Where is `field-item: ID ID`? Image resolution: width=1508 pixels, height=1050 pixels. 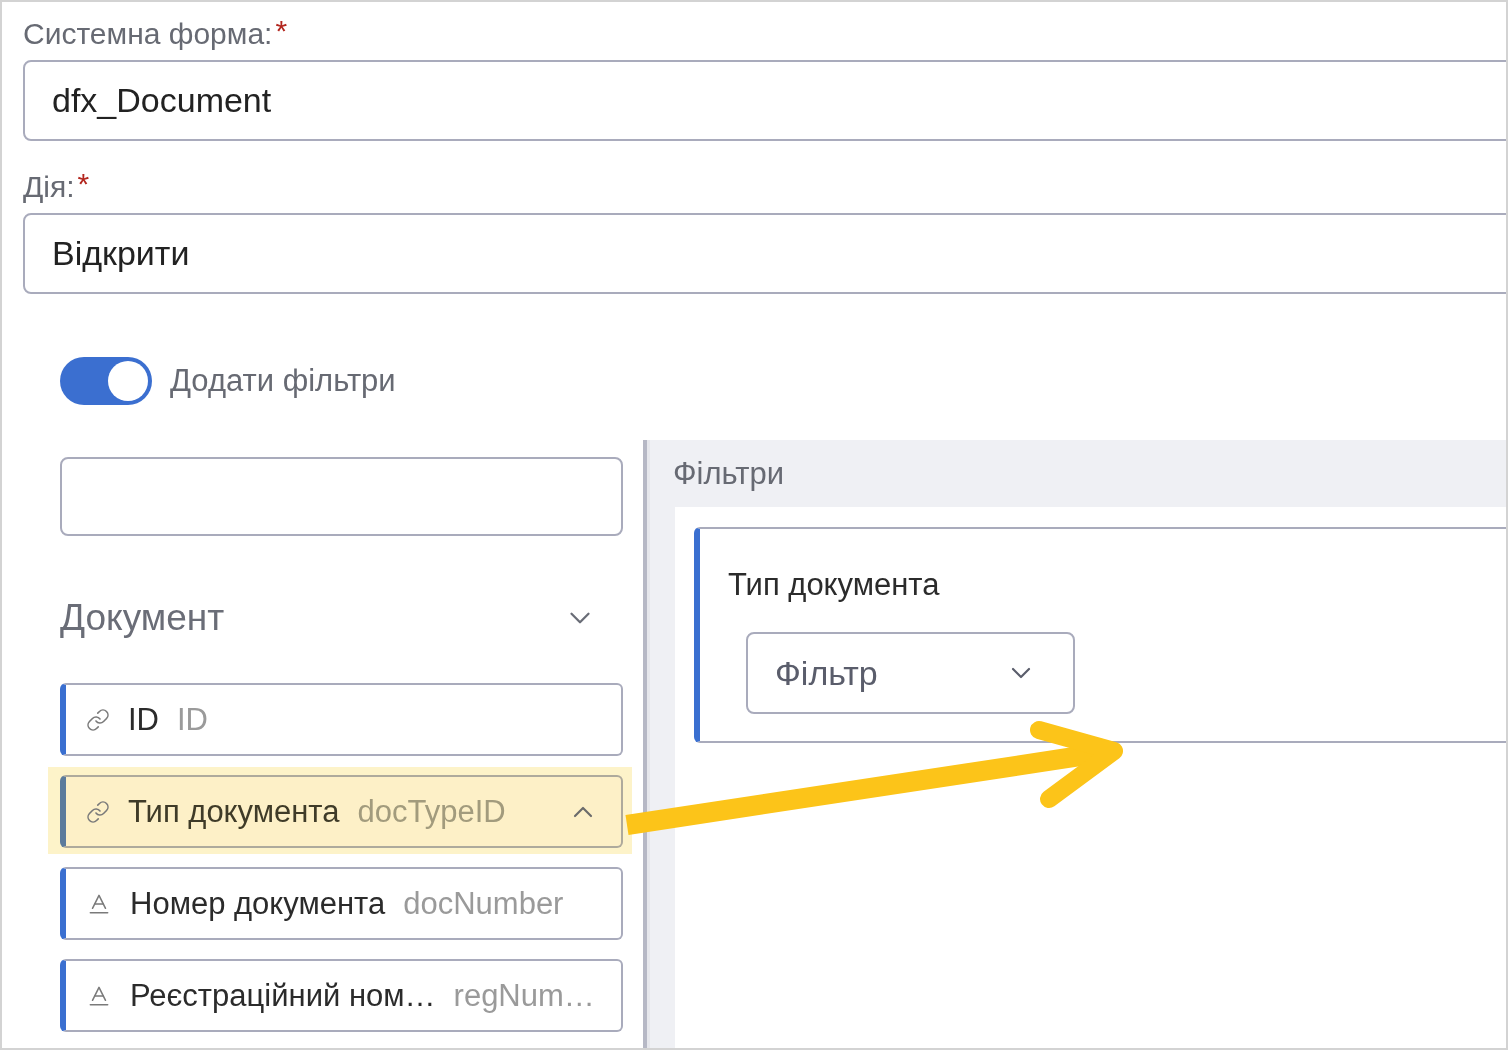 field-item: ID ID is located at coordinates (341, 719).